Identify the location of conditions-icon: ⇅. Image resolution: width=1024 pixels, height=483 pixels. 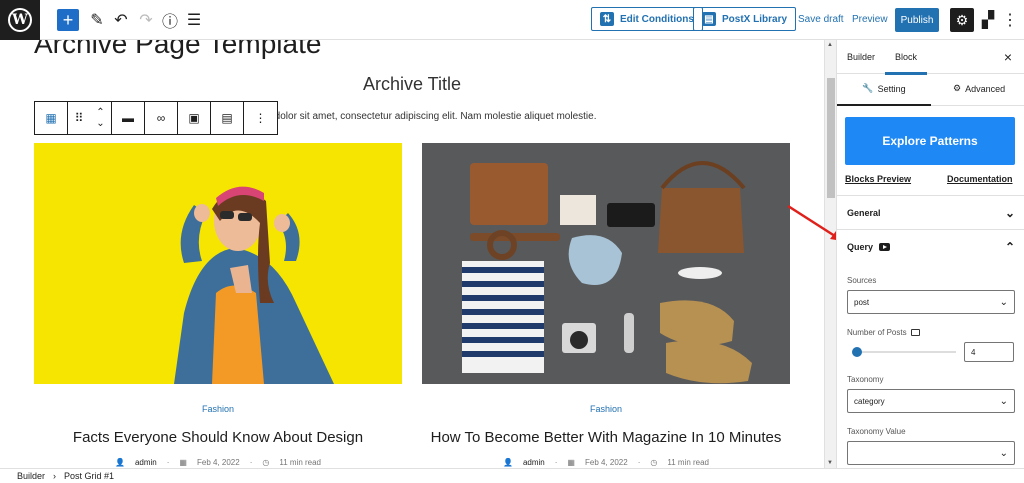
(607, 19).